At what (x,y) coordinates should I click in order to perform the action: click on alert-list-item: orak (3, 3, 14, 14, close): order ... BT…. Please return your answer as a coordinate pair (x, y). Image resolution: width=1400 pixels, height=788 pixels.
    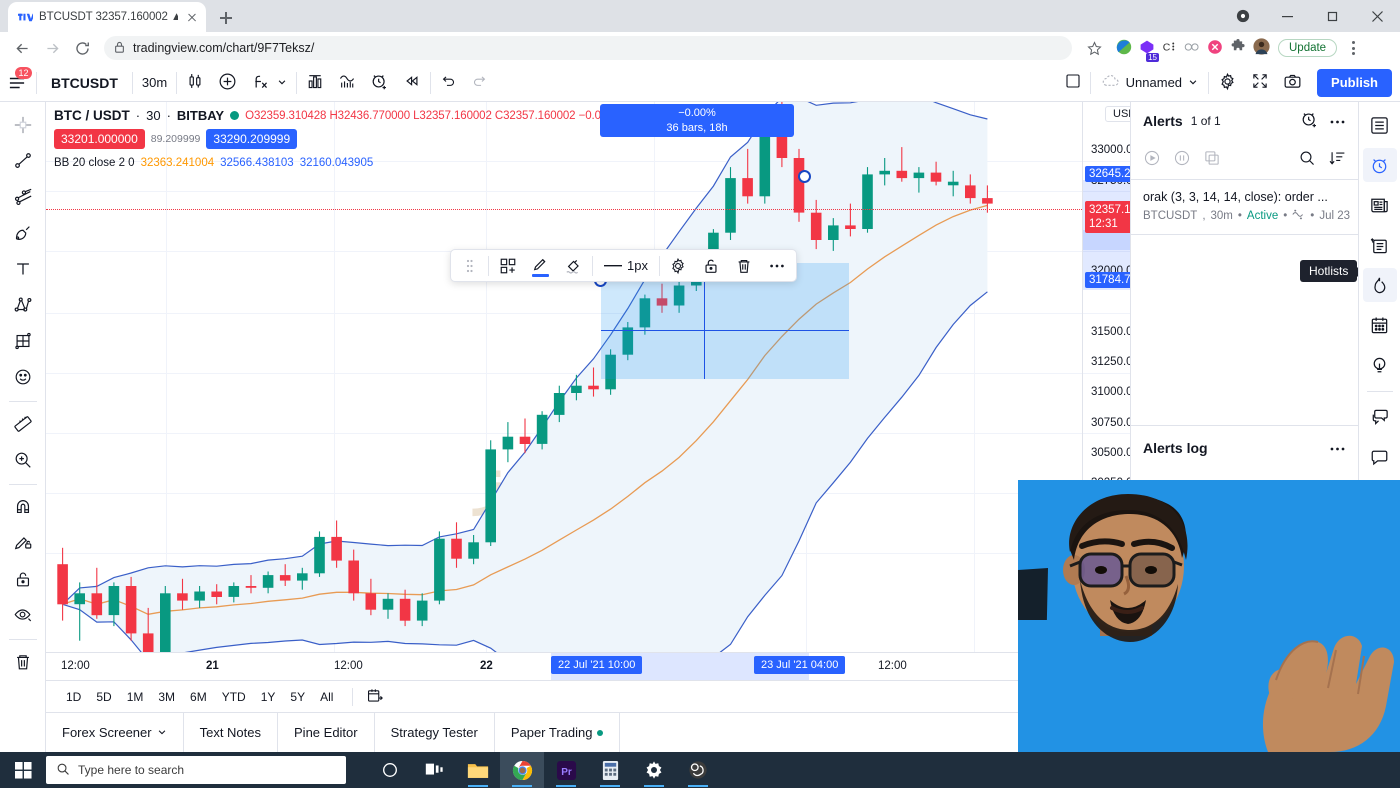
    Looking at the image, I should click on (1244, 207).